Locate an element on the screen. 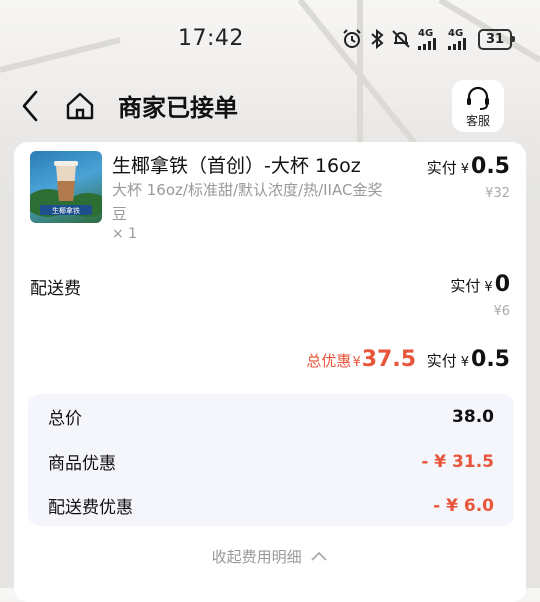 The height and width of the screenshot is (602, 540). delivery-paid-label: 实付 is located at coordinates (465, 286).